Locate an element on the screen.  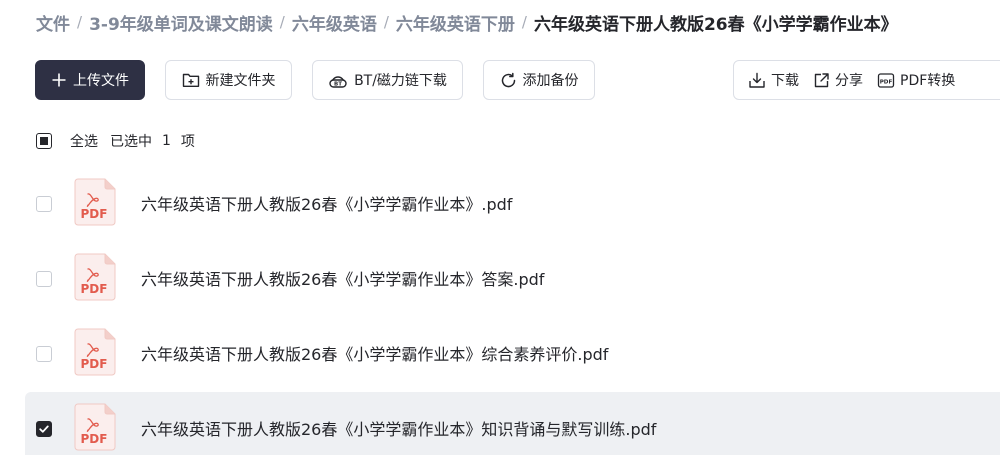
svg-text: PDF is located at coordinates (886, 82).